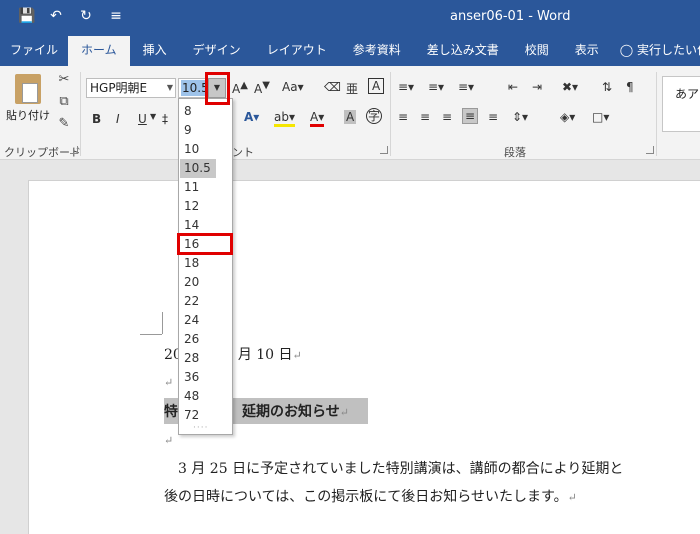 The width and height of the screenshot is (700, 534). I want to click on chevron-down-icon: ▼, so click(169, 87).